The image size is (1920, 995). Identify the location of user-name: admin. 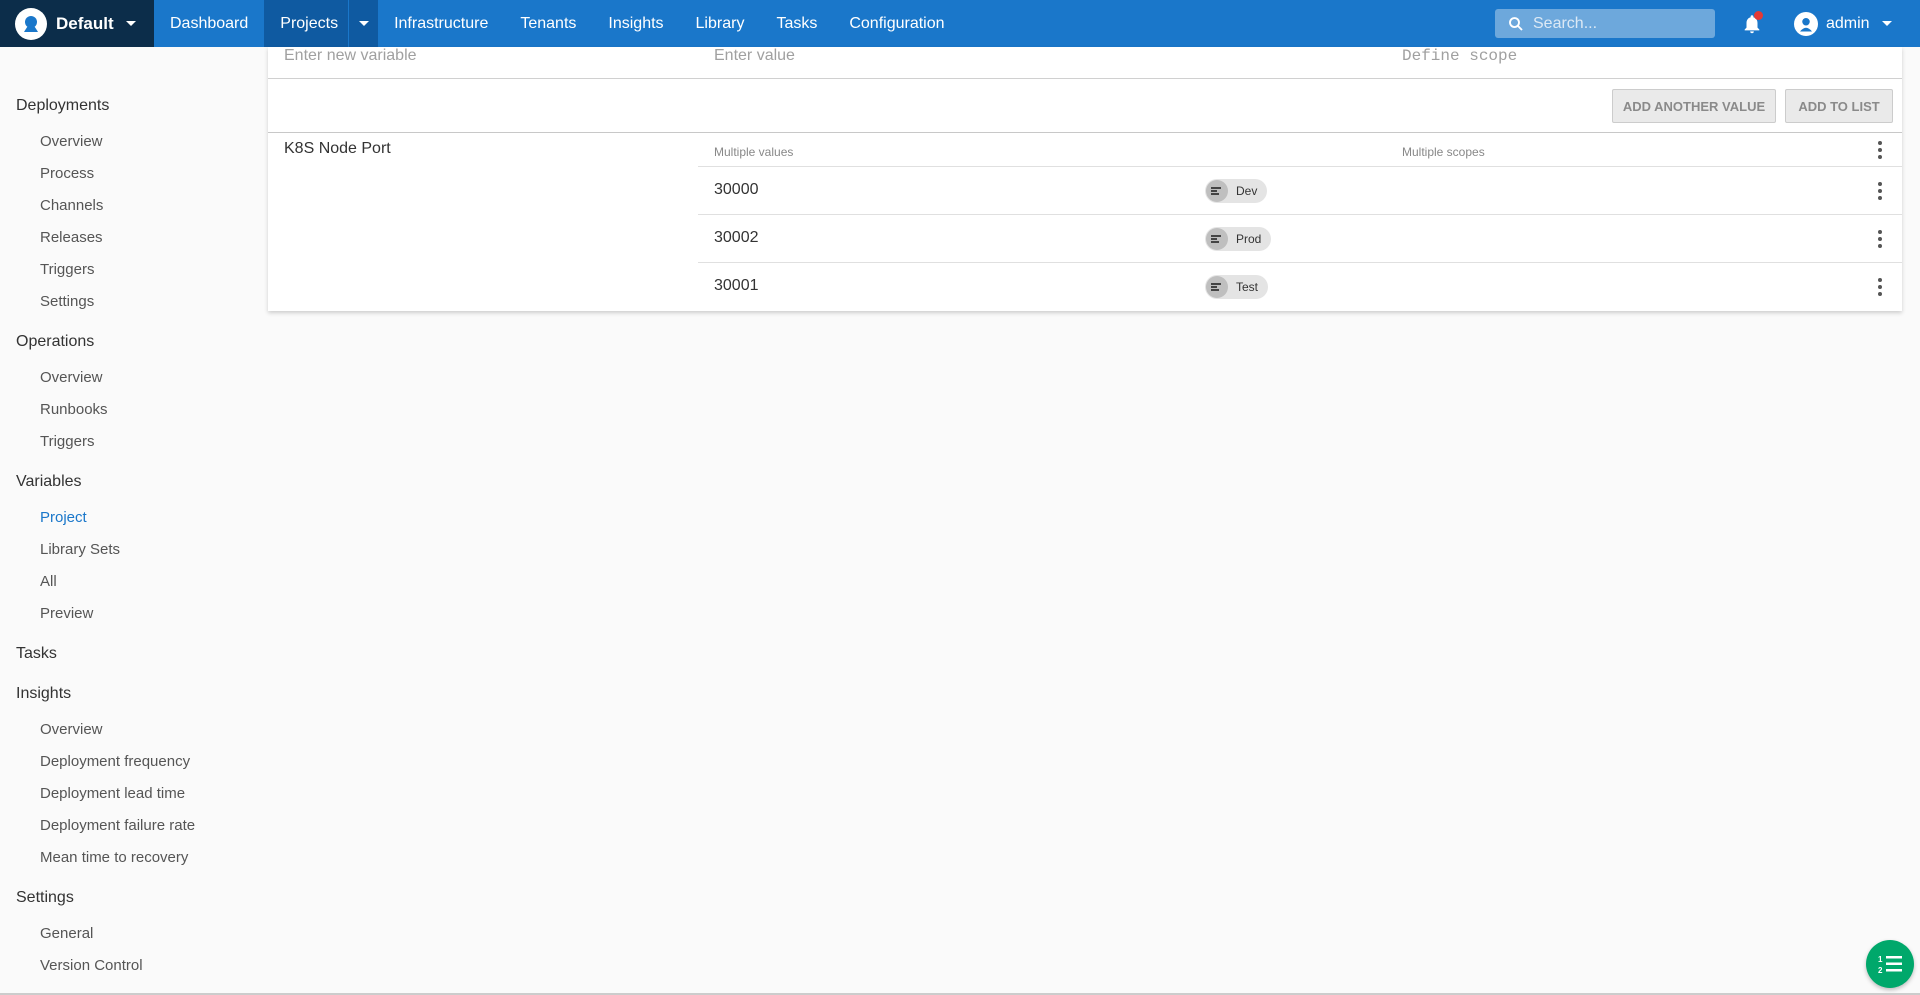
(1848, 23).